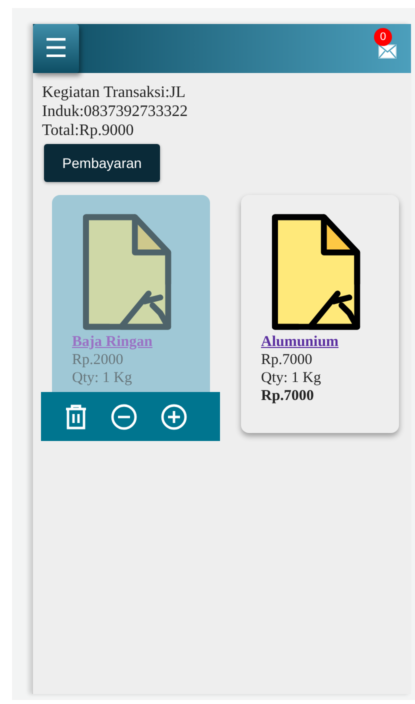  I want to click on plus-icon, so click(174, 417).